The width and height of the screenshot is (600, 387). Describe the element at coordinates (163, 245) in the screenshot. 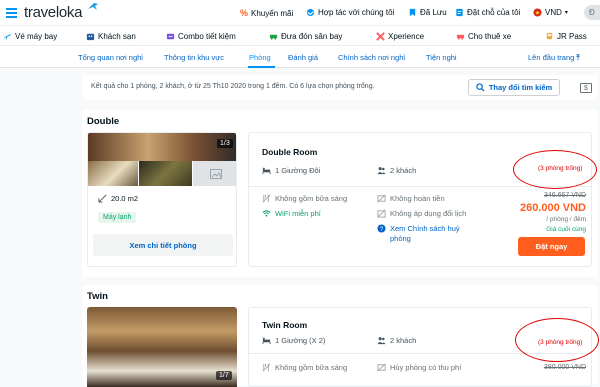

I see `room-details-button: Xem chi tiết phòng` at that location.